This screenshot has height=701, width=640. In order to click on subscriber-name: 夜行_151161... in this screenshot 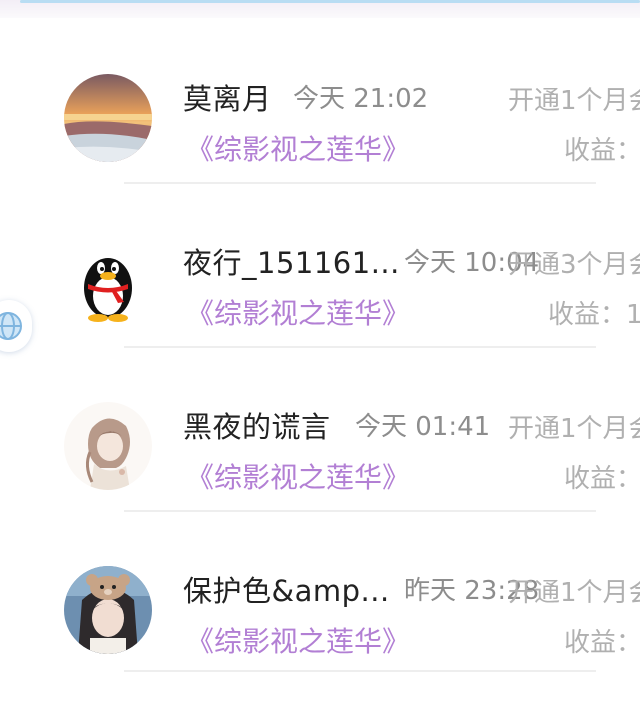, I will do `click(291, 263)`.